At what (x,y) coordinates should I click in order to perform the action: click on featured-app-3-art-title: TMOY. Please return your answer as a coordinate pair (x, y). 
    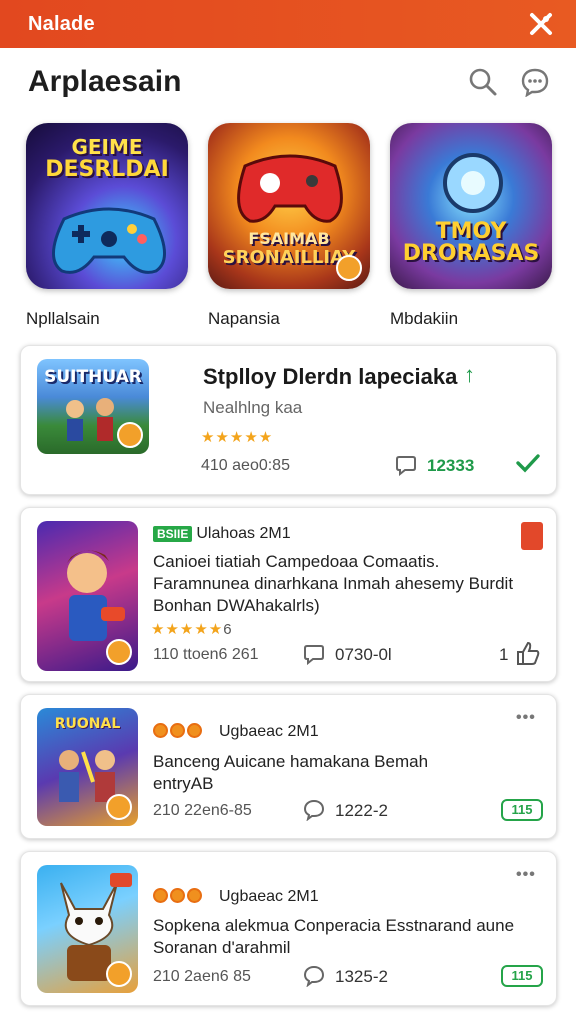
    Looking at the image, I should click on (471, 231).